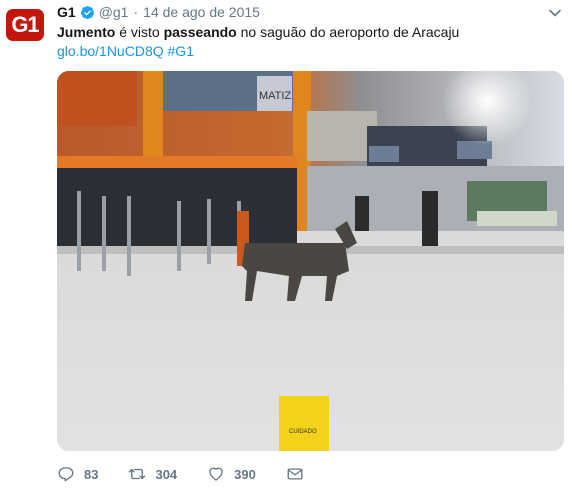  I want to click on heart-icon, so click(216, 474).